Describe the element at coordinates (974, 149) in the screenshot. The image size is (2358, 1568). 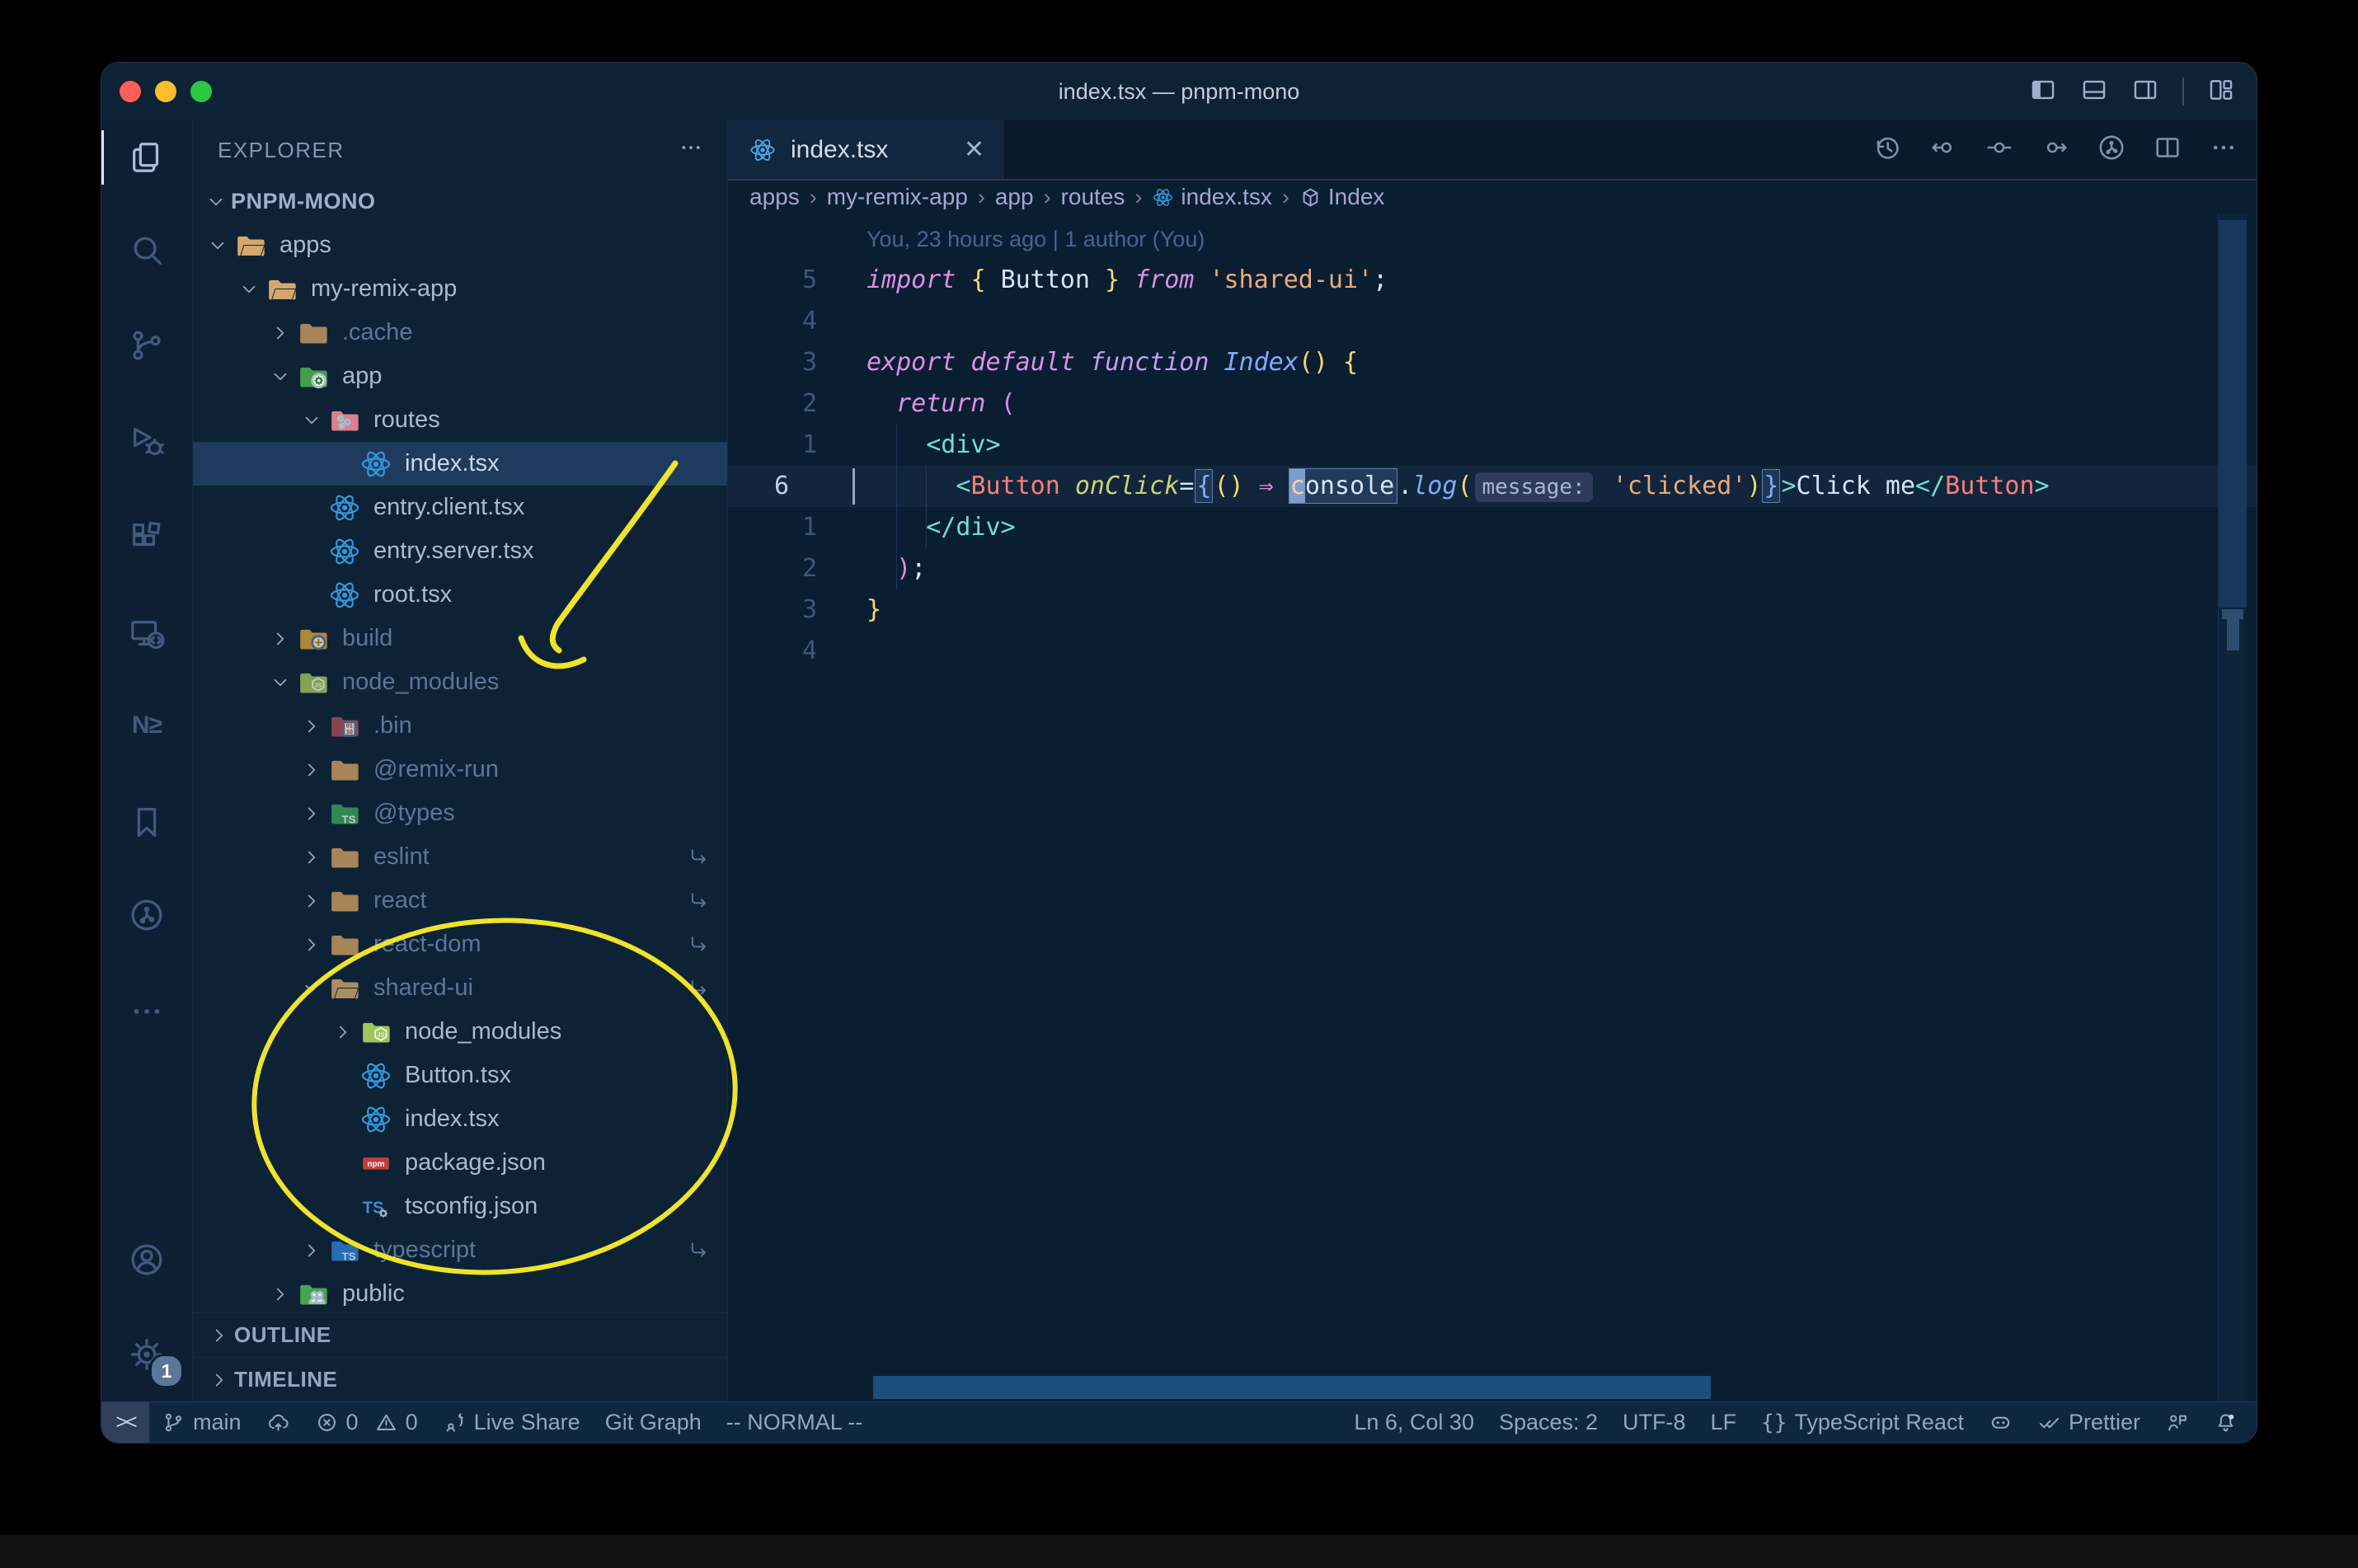
I see `close-tab-icon: ✕` at that location.